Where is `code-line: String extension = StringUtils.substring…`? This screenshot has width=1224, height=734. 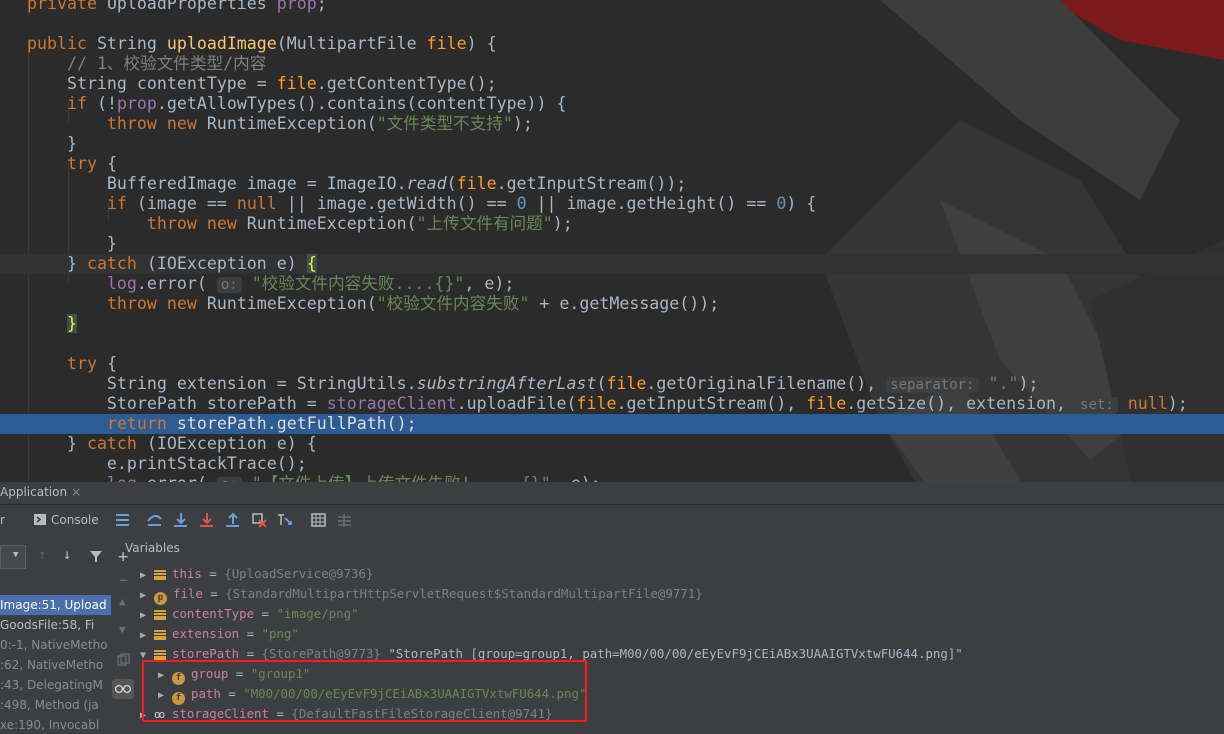
code-line: String extension = StringUtils.substring… is located at coordinates (612, 384).